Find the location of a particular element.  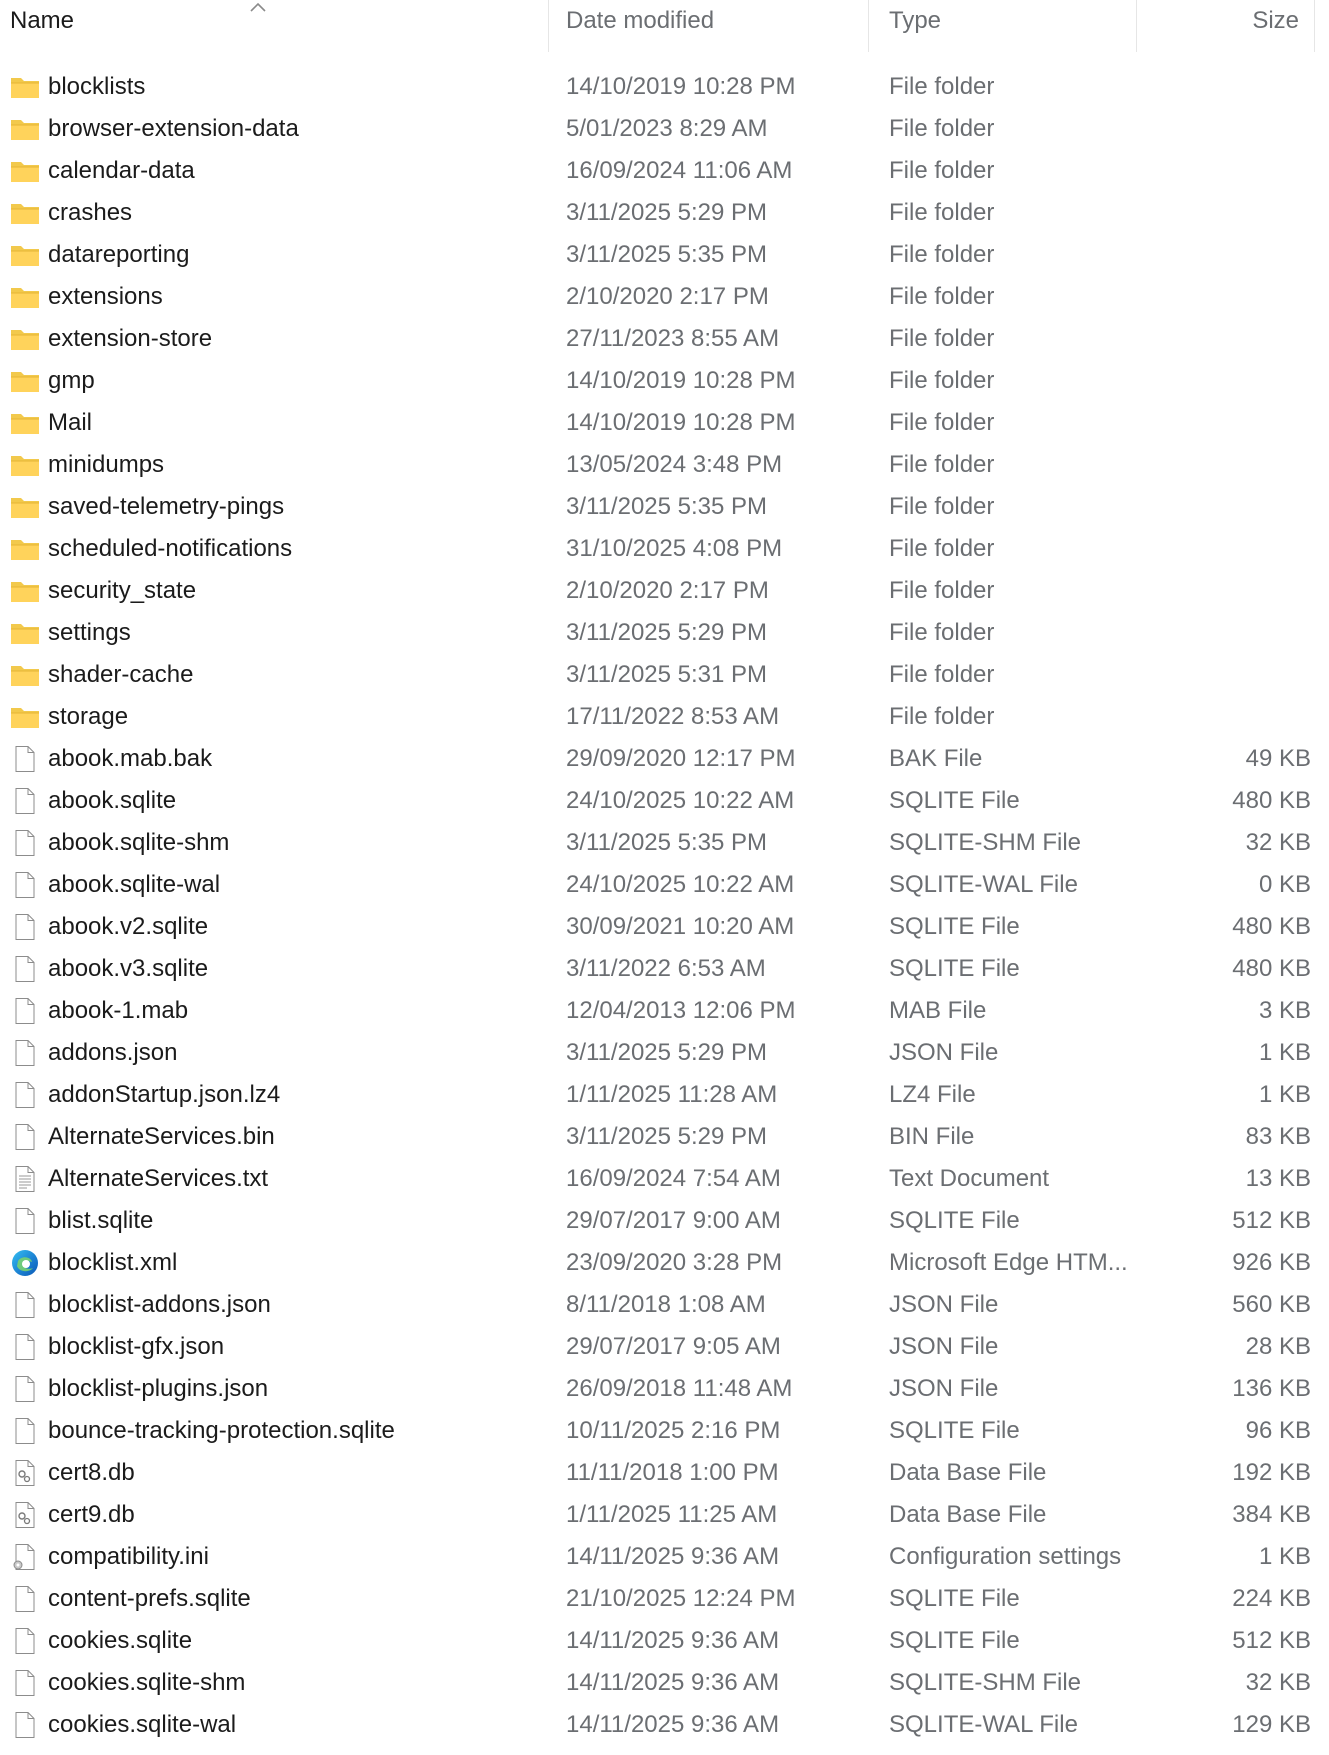

item-date-modified: 29/07/2017 9:00 AM is located at coordinates (673, 1220).